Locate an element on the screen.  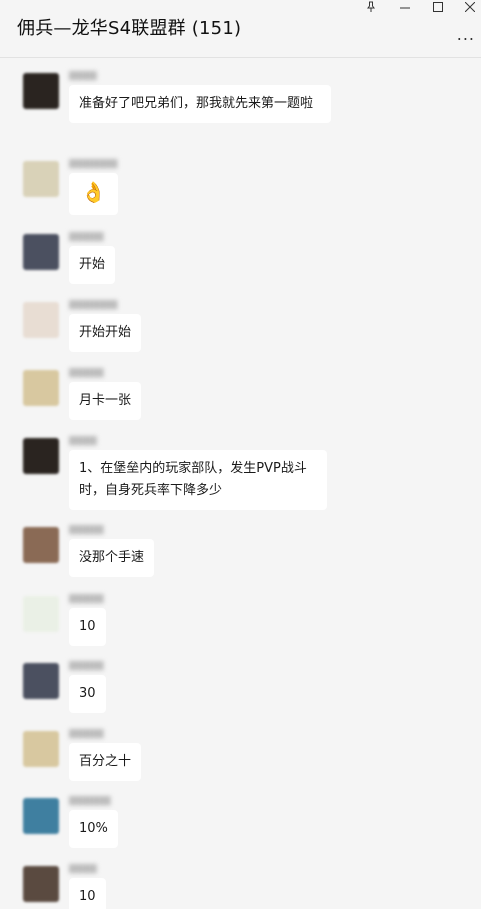
pin-icon is located at coordinates (371, 7).